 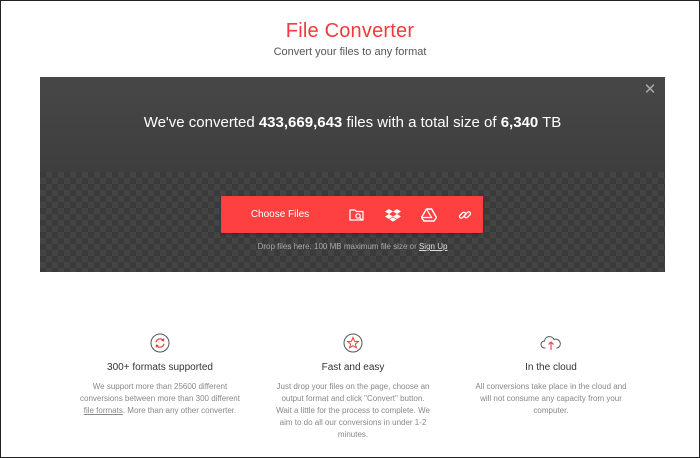 What do you see at coordinates (300, 122) in the screenshot?
I see `files-count: 433,669,643` at bounding box center [300, 122].